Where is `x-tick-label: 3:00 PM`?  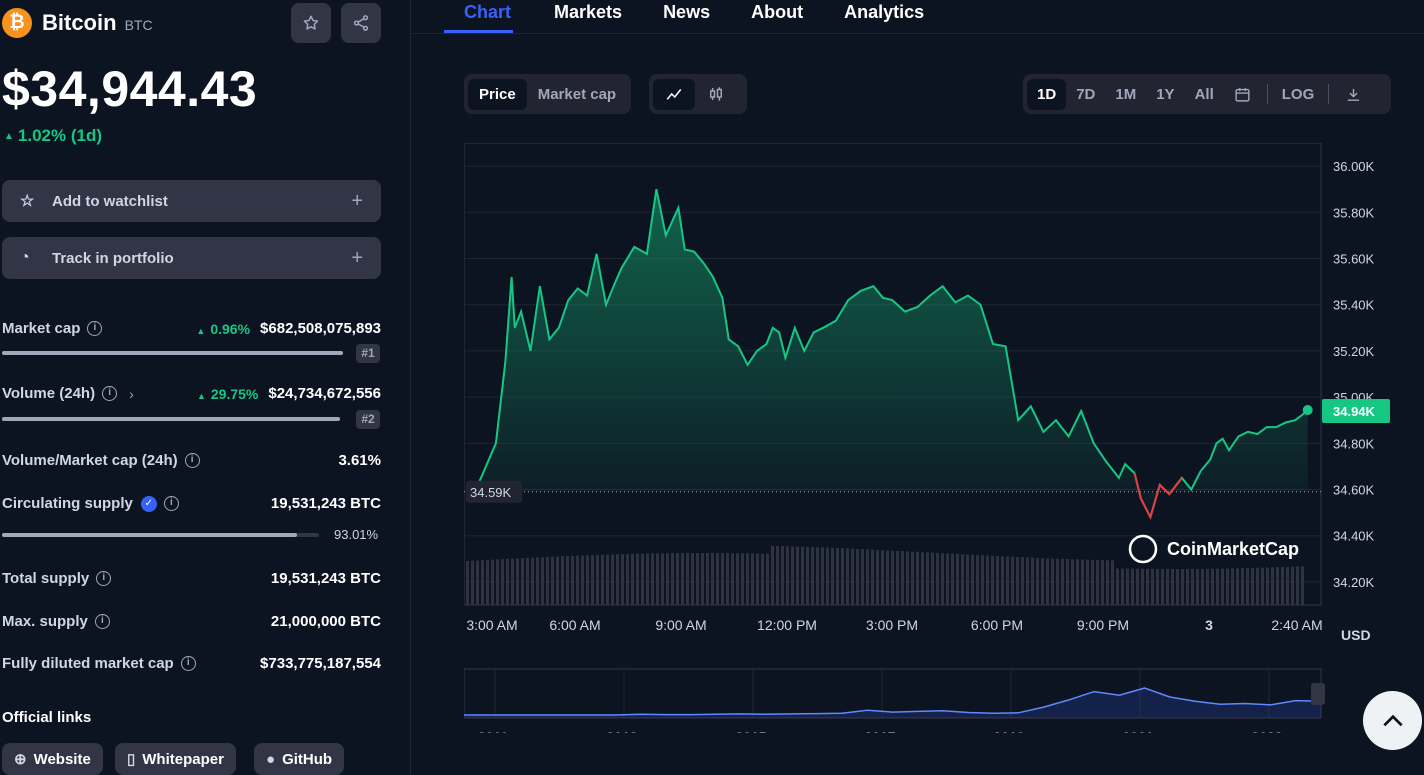 x-tick-label: 3:00 PM is located at coordinates (892, 625).